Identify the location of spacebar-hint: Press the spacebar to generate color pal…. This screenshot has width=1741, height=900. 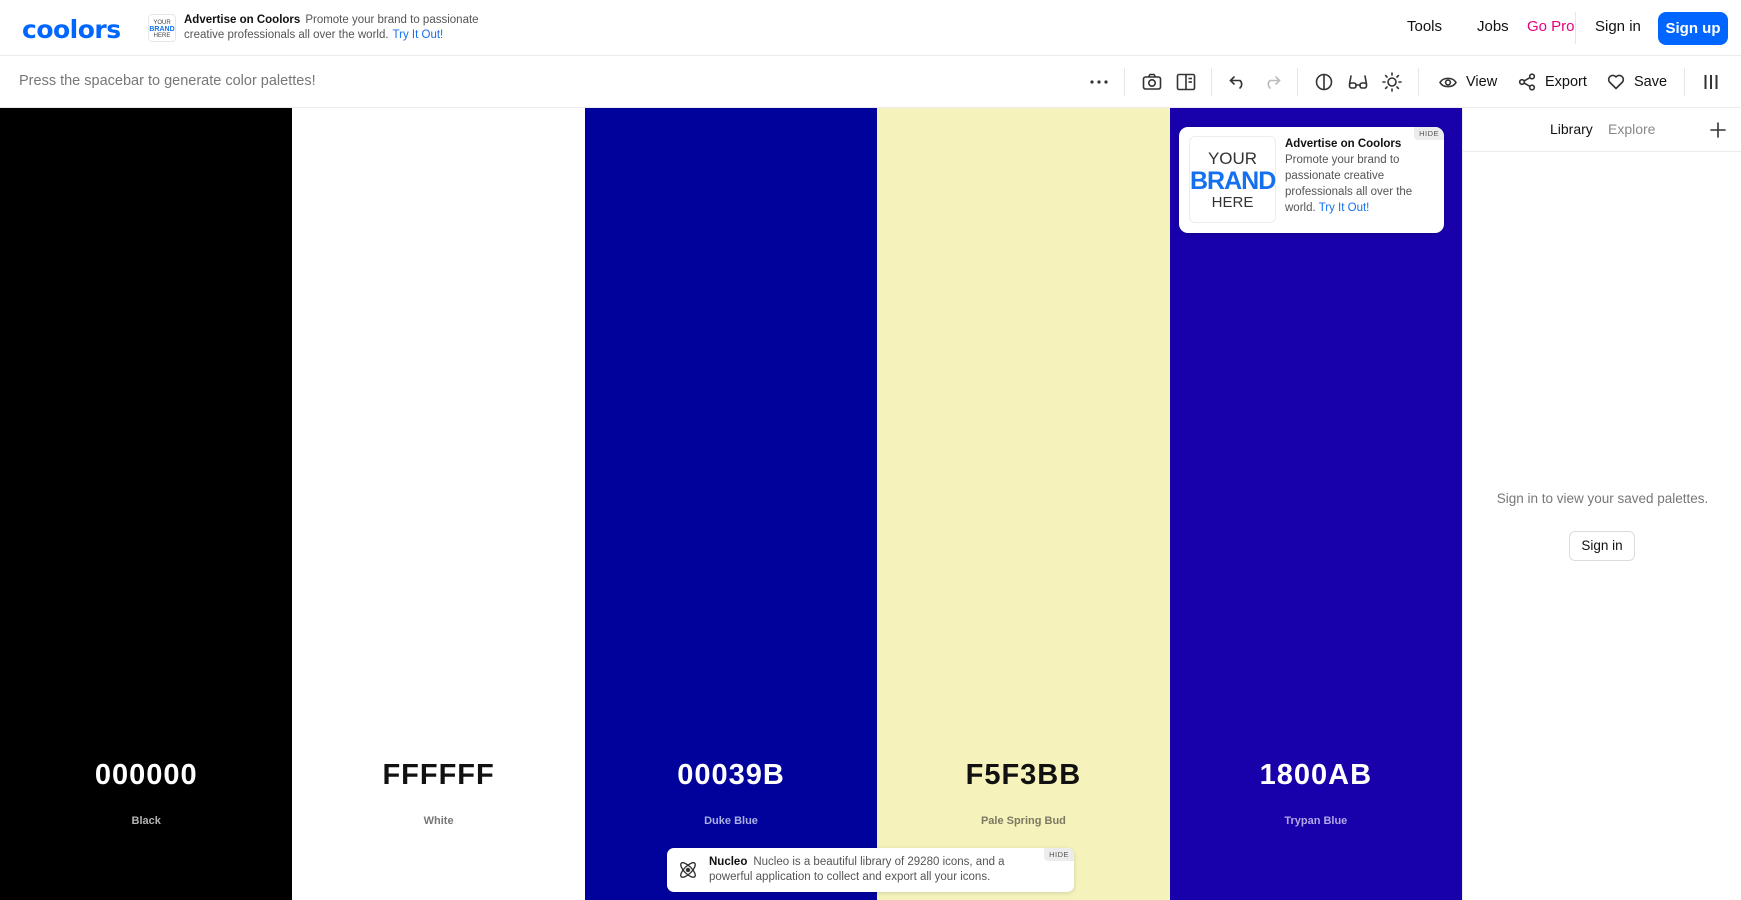
(167, 81).